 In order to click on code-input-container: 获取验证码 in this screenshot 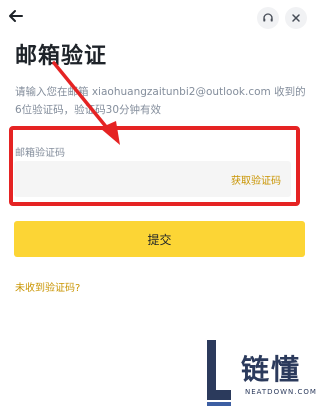, I will do `click(152, 180)`.